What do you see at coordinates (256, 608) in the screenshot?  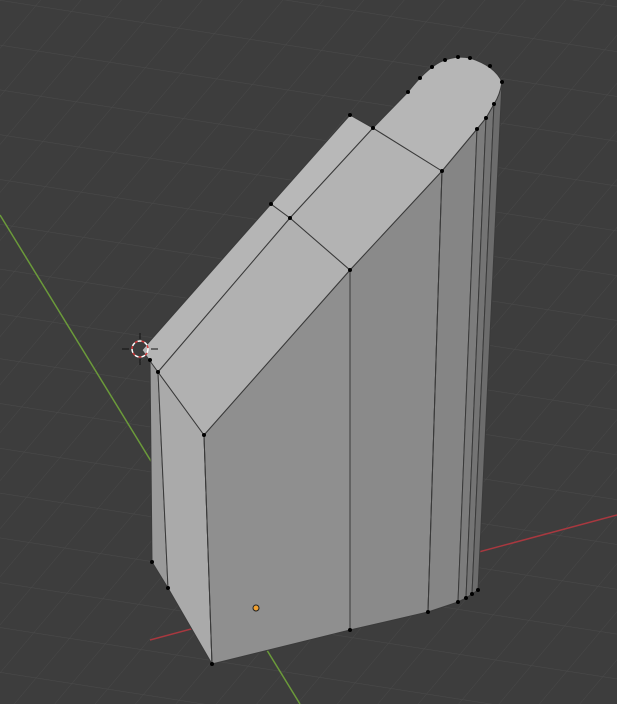 I see `object-origin-icon` at bounding box center [256, 608].